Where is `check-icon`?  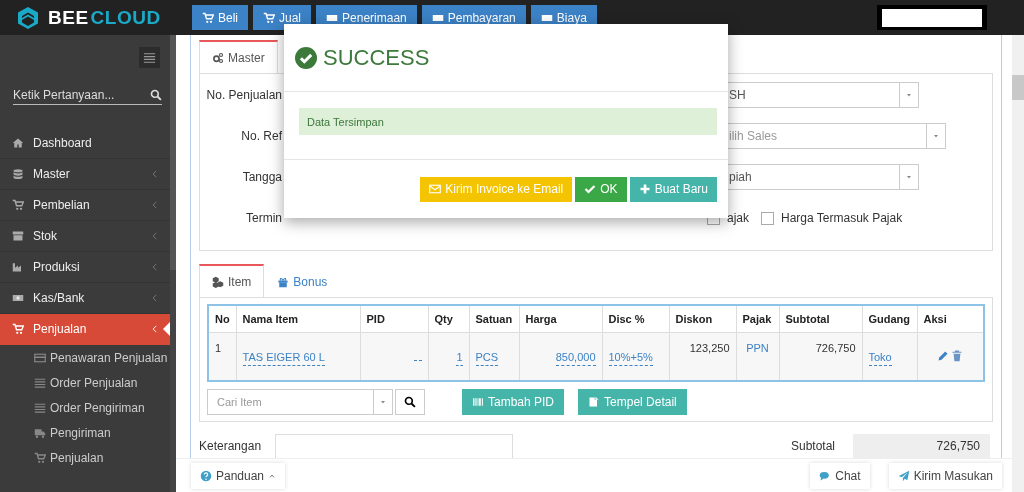 check-icon is located at coordinates (590, 189).